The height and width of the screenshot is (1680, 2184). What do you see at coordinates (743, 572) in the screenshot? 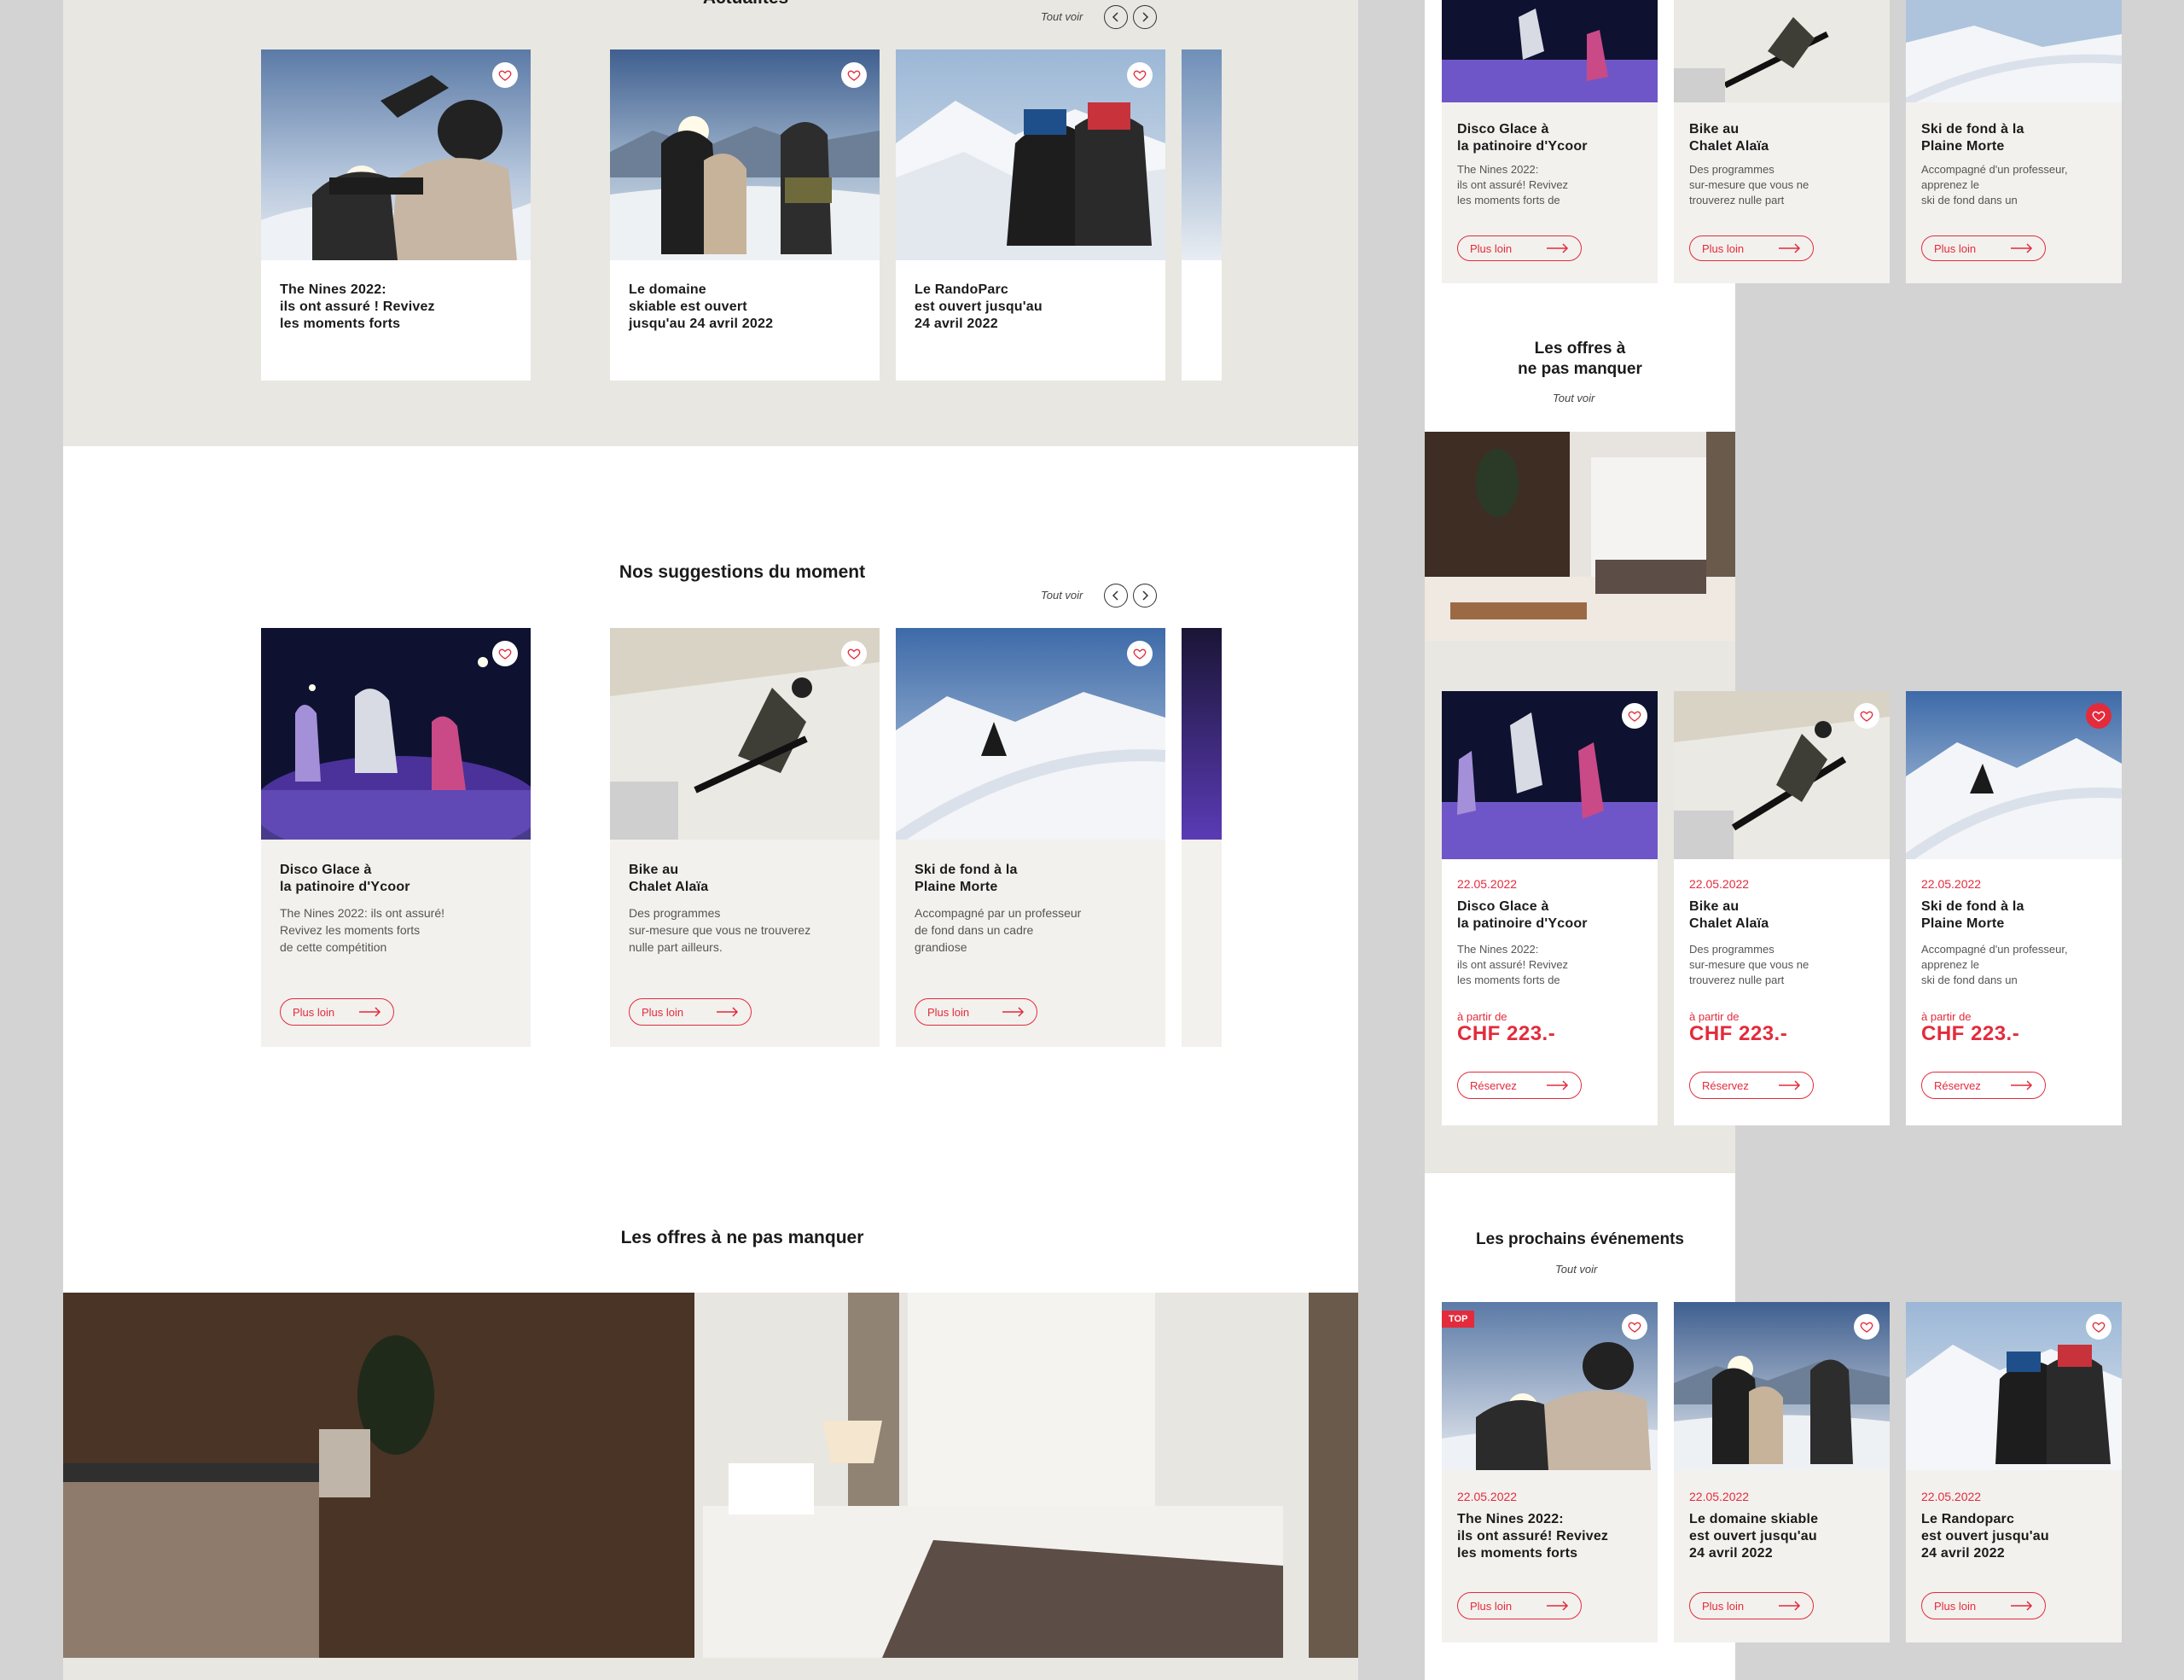
I see `section-title-suggestions: Nos suggestions du moment` at bounding box center [743, 572].